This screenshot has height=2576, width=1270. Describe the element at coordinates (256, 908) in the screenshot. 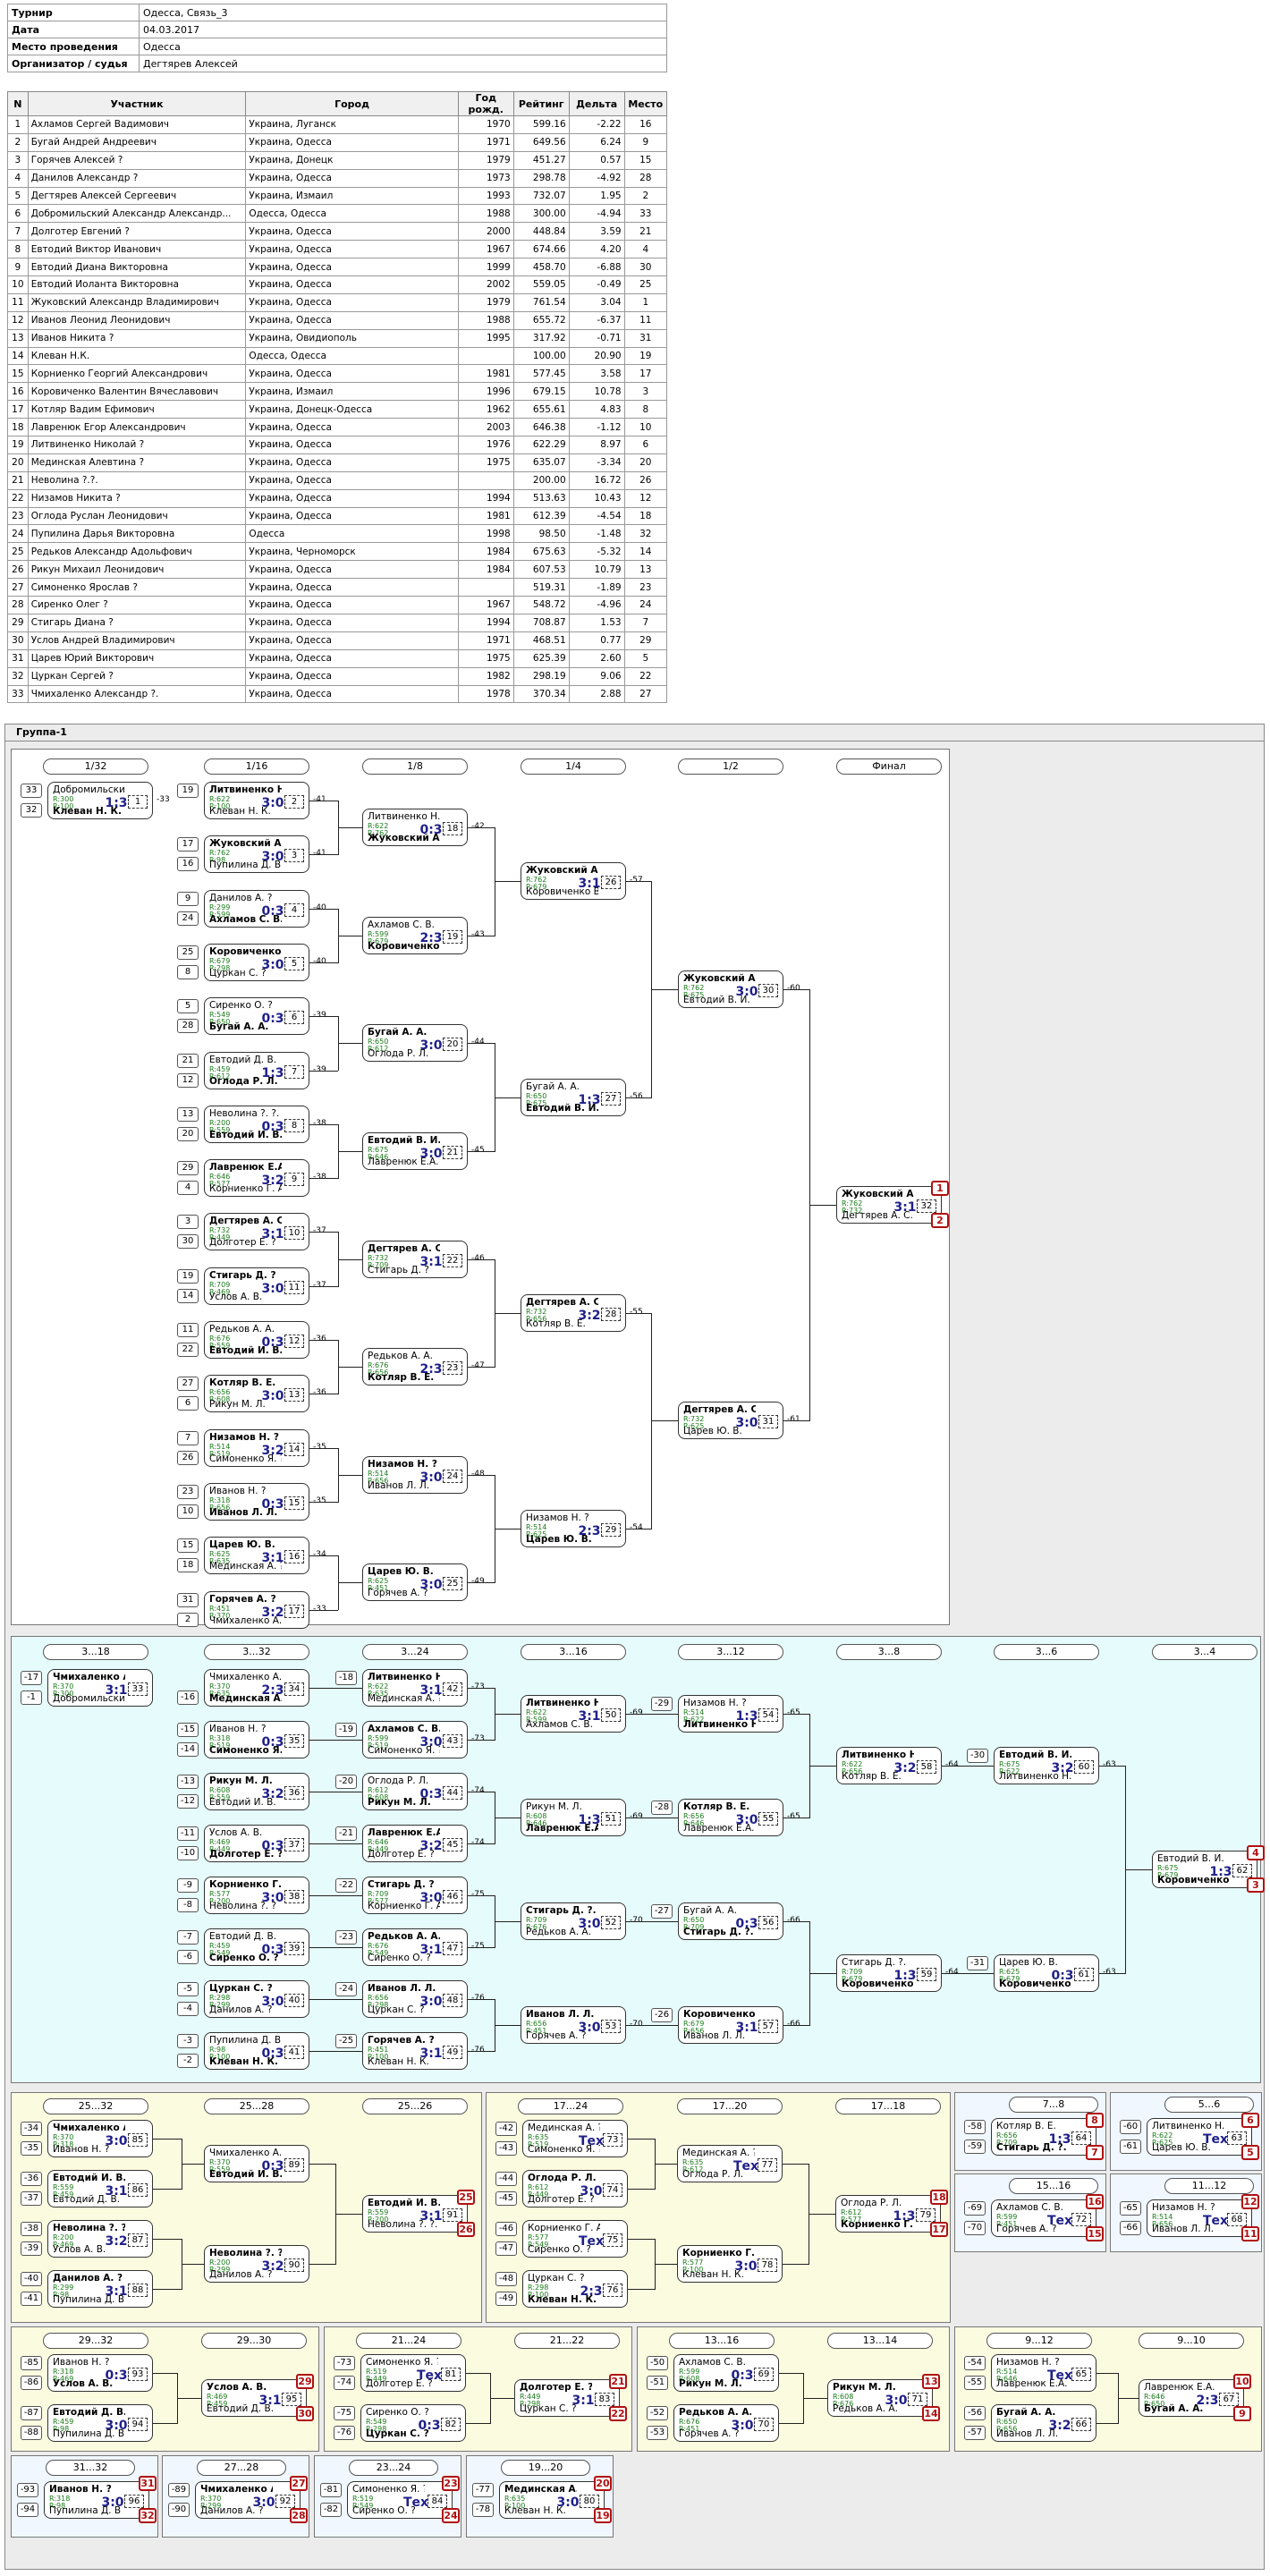

I see `match-box: Данилов А. ? R:299 R:599 0:3 4 Ахламов С. В.` at that location.